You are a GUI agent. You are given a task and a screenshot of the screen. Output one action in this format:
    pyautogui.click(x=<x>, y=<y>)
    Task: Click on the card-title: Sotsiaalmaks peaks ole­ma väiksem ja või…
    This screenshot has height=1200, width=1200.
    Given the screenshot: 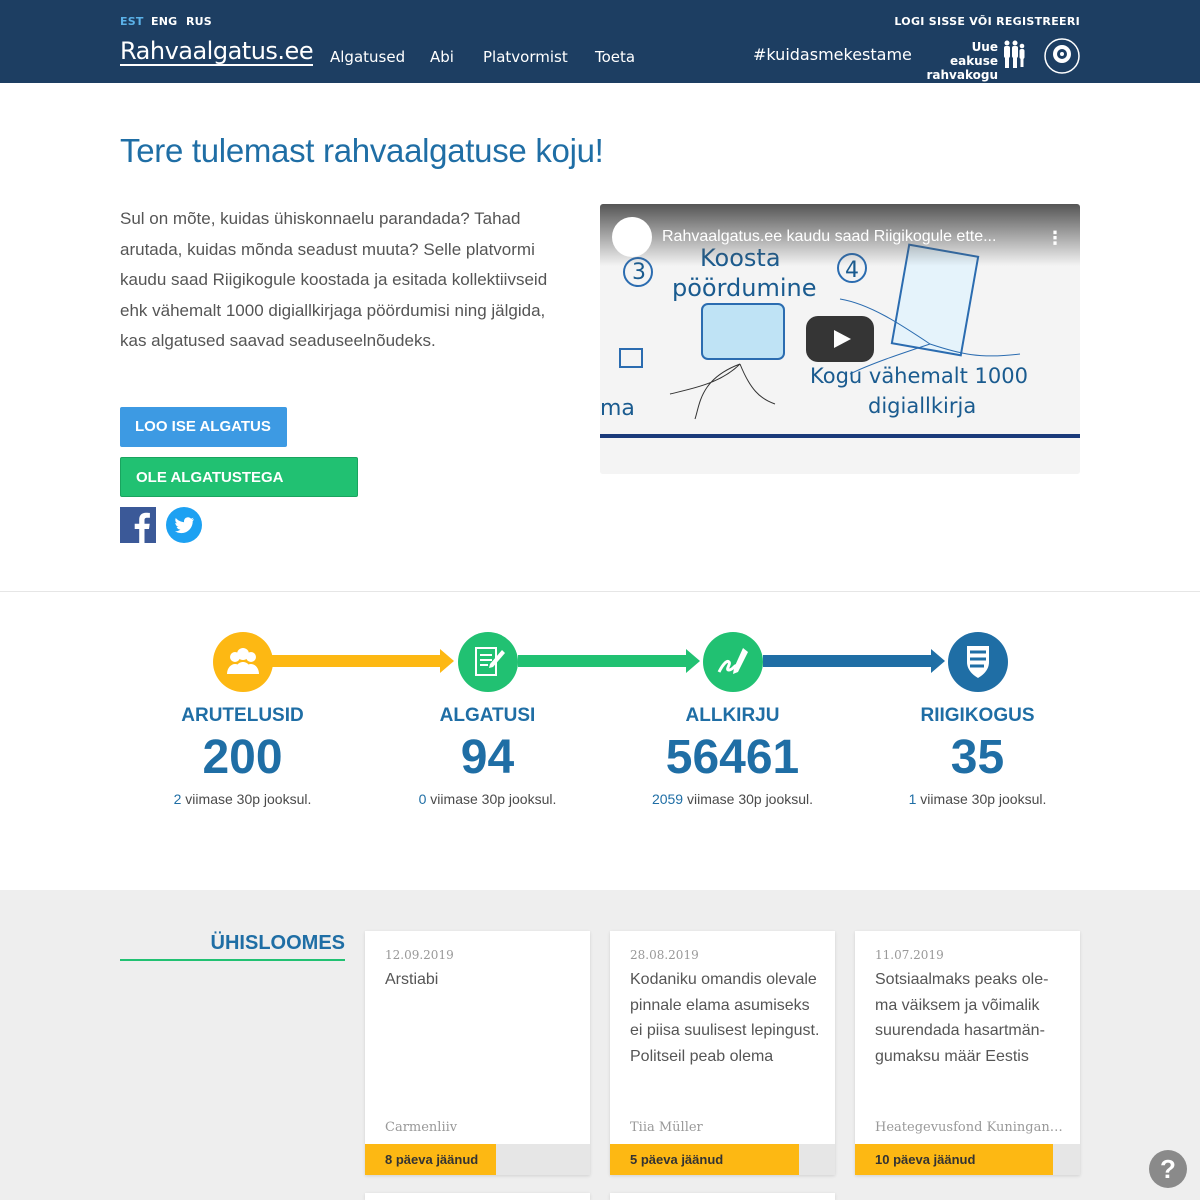 What is the action you would take?
    pyautogui.click(x=970, y=1018)
    